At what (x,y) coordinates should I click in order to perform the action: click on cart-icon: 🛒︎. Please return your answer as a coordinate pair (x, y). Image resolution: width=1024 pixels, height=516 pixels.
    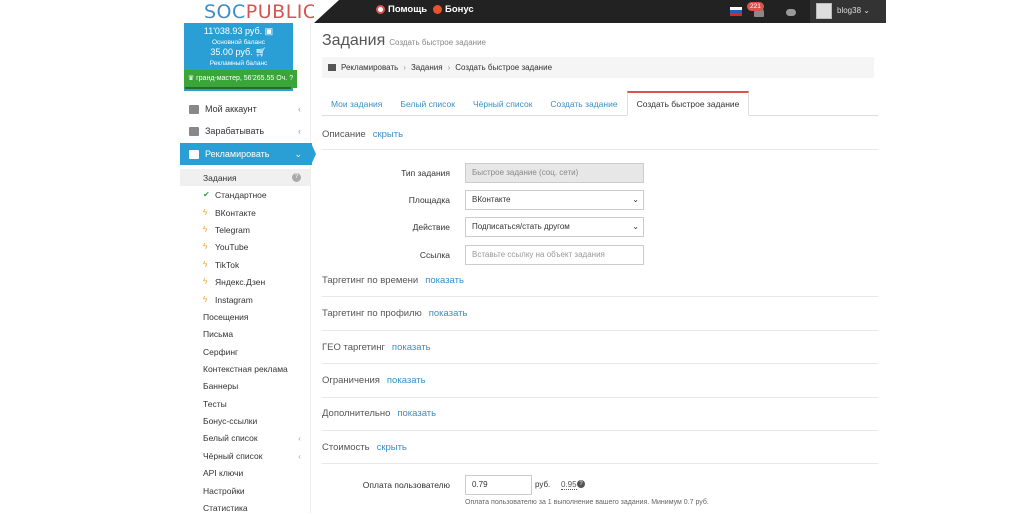
    Looking at the image, I should click on (261, 52).